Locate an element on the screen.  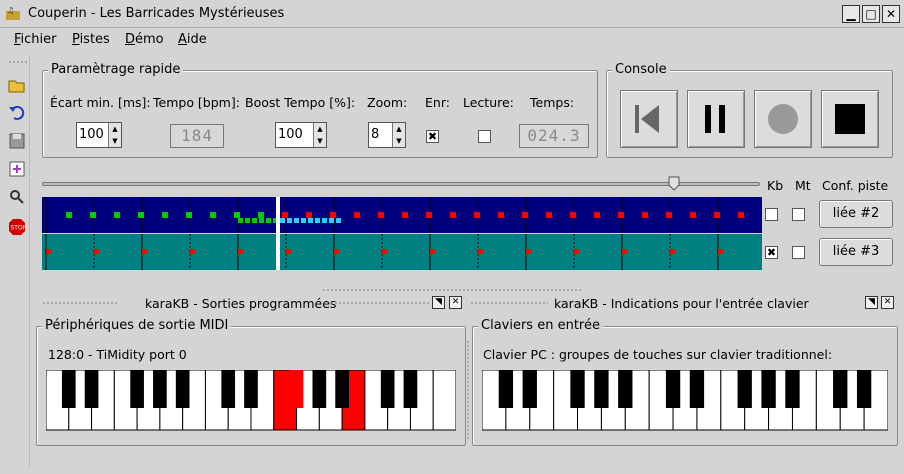
vertical-splitter is located at coordinates (468, 390).